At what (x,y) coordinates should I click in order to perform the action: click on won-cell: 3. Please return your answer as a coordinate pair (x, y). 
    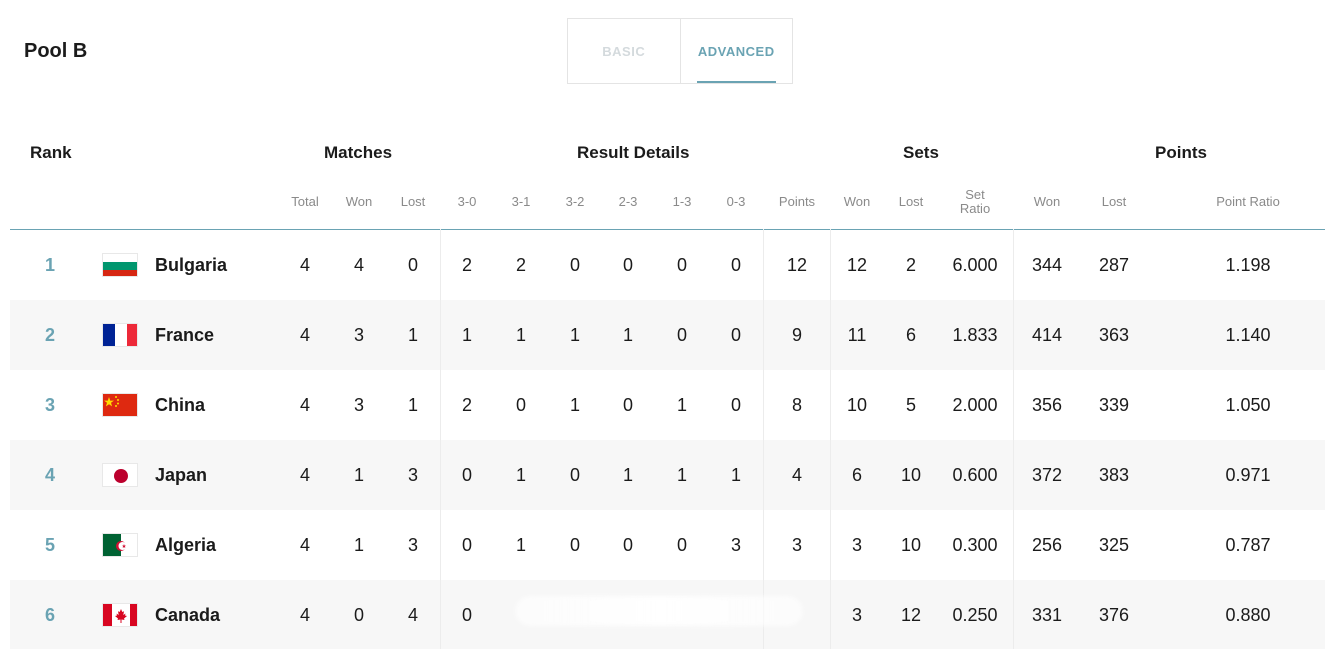
    Looking at the image, I should click on (359, 335).